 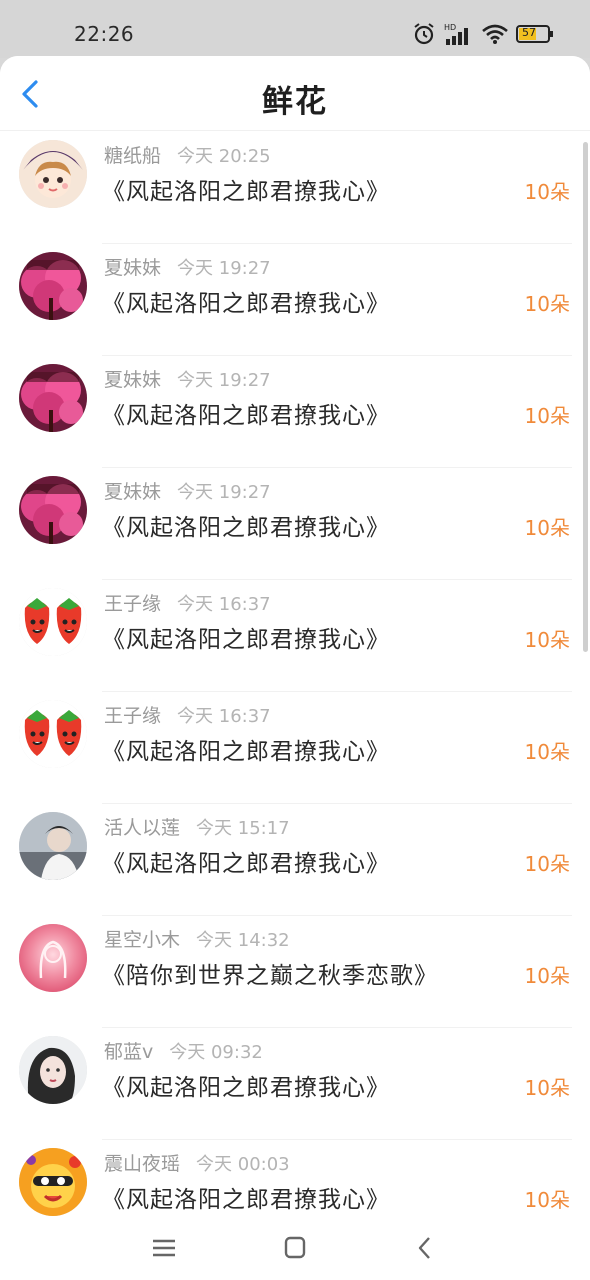 I want to click on home-square-icon, so click(x=295, y=1247).